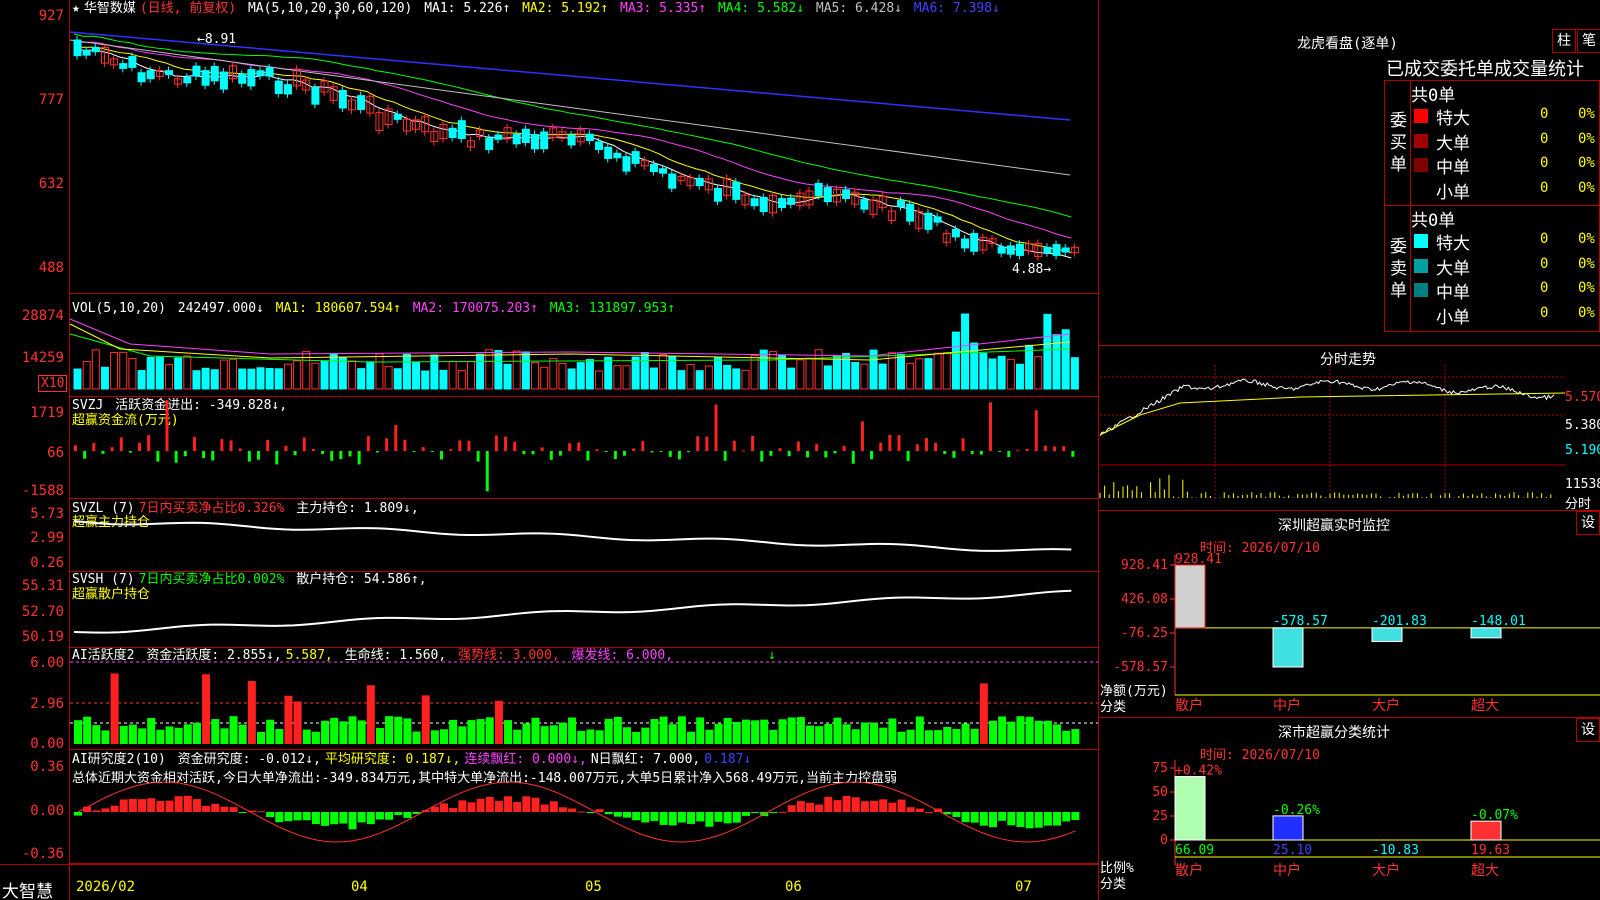 This screenshot has height=900, width=1600. Describe the element at coordinates (1334, 526) in the screenshot. I see `sz-monitor-title: 深圳超赢实时监控` at that location.